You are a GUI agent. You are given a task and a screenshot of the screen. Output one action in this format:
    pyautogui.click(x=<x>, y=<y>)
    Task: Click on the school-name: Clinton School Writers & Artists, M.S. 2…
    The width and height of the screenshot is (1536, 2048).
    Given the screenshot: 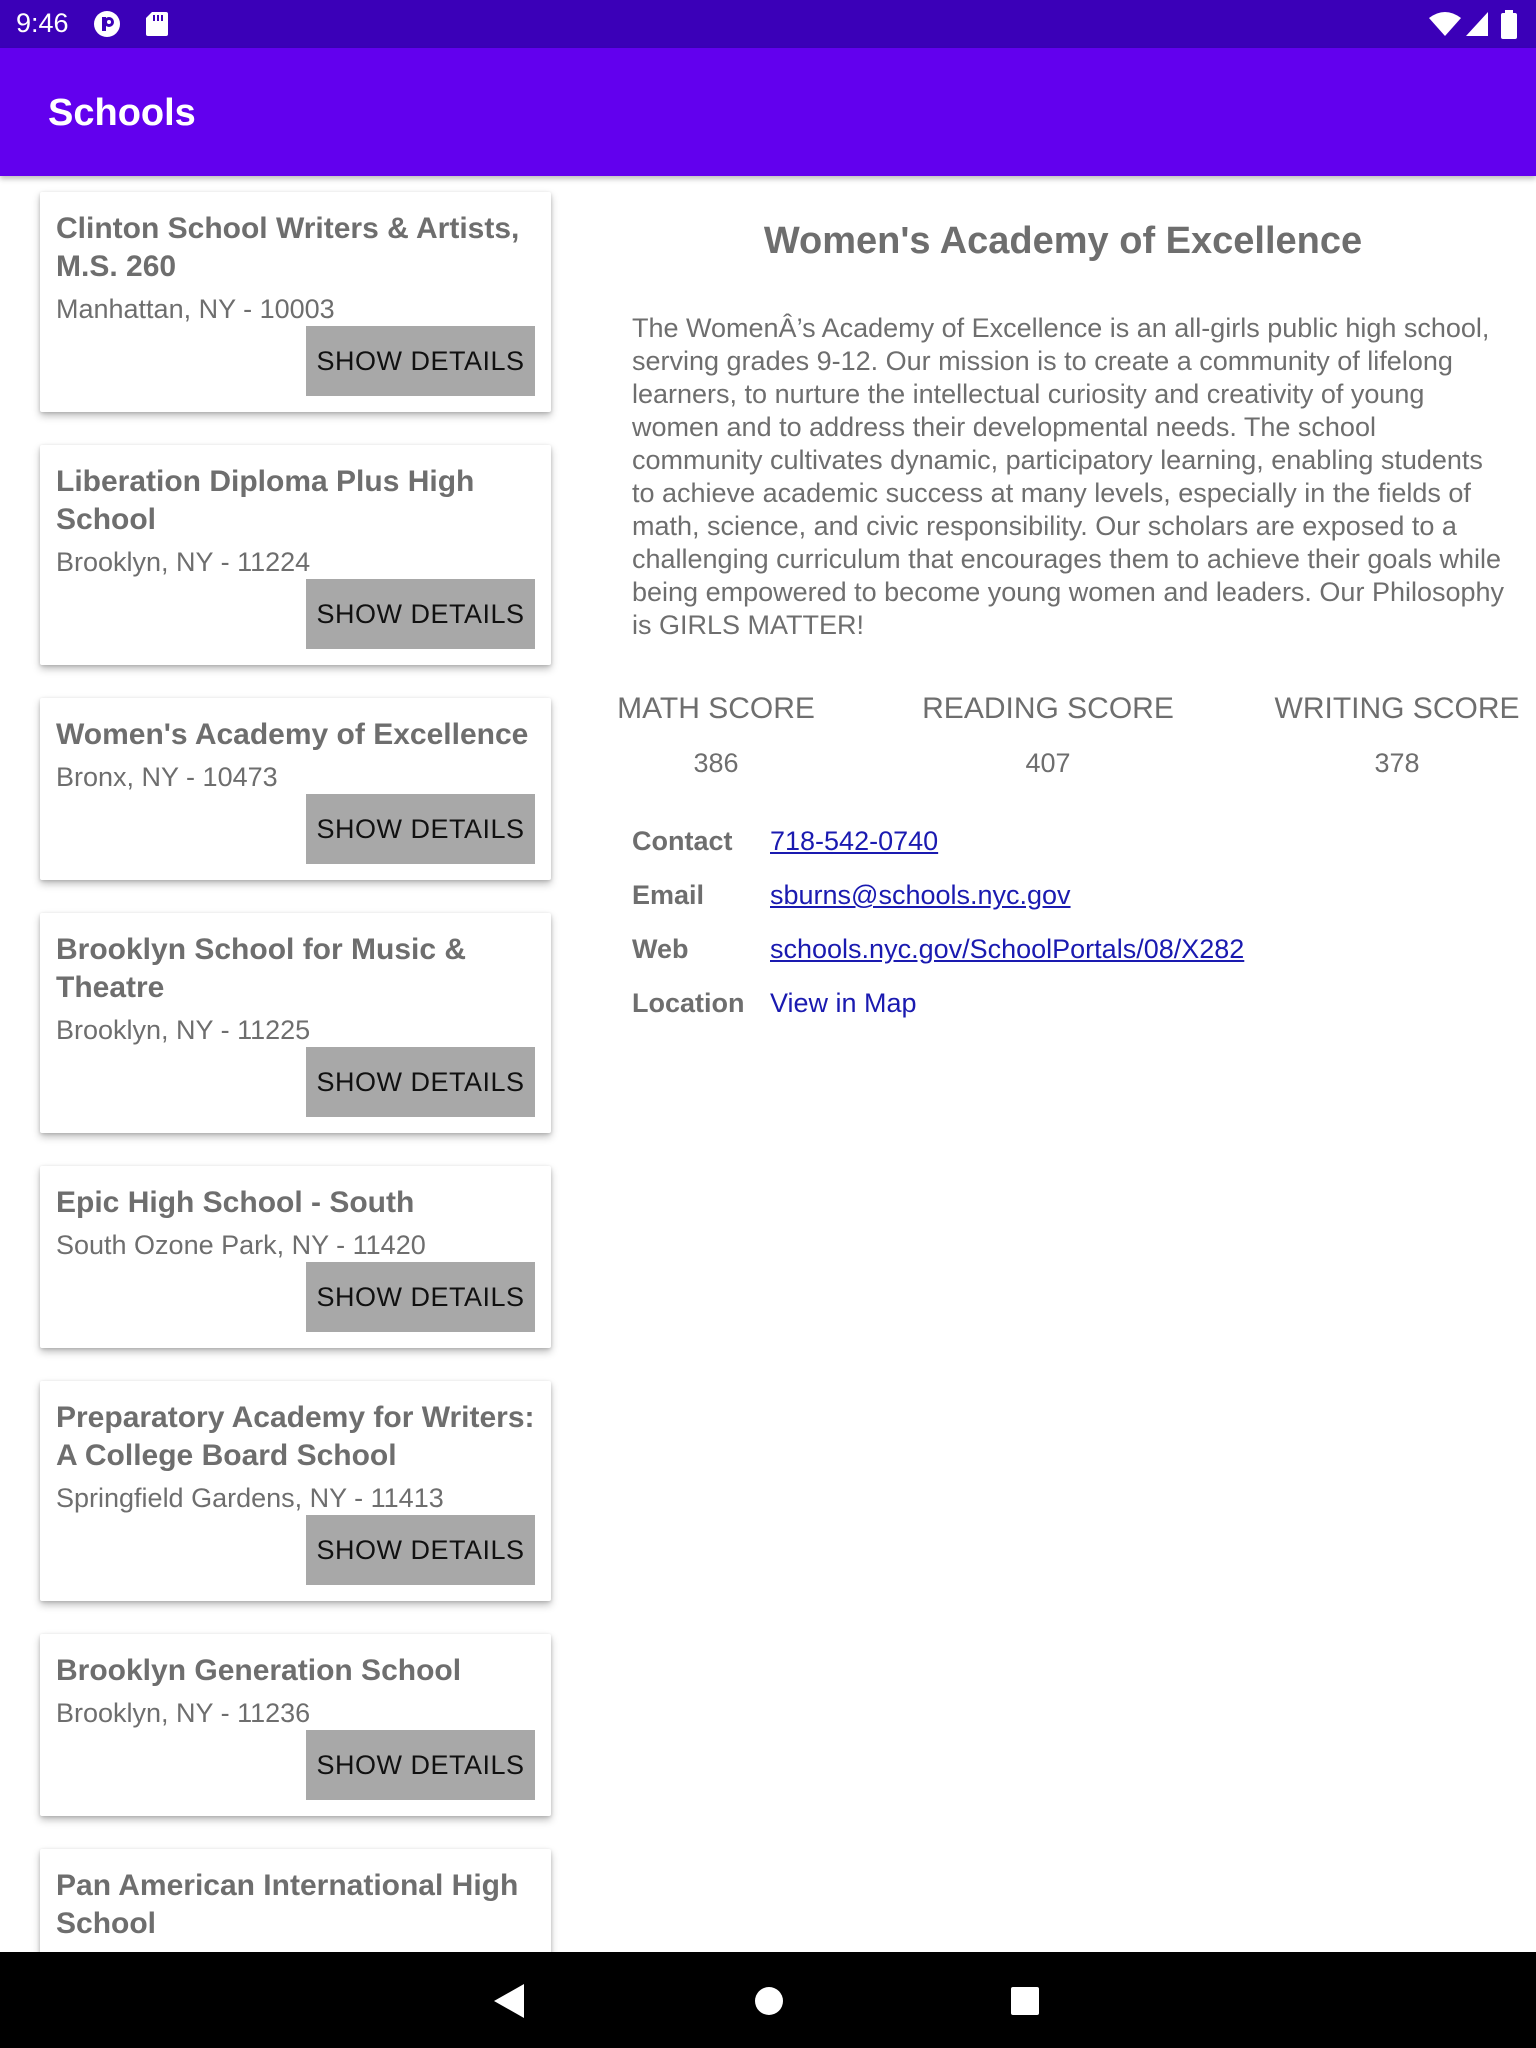 What is the action you would take?
    pyautogui.click(x=288, y=247)
    